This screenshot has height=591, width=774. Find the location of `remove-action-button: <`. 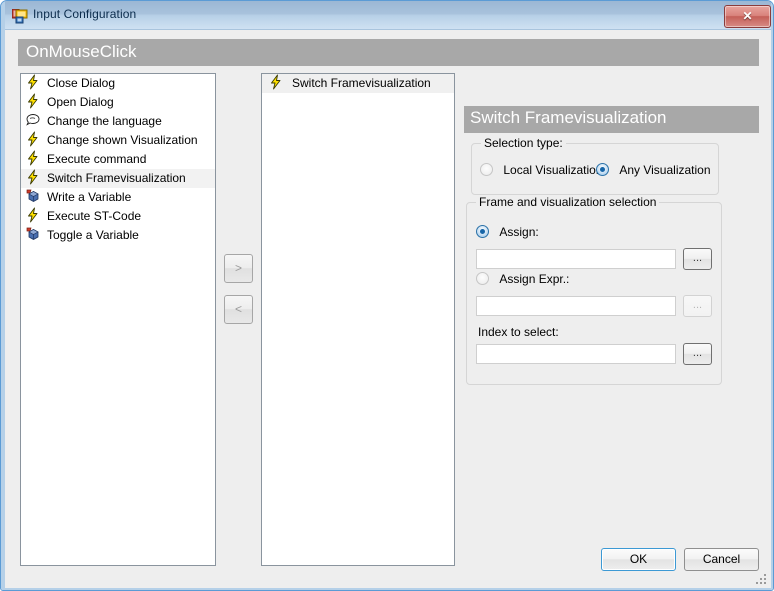

remove-action-button: < is located at coordinates (238, 309).